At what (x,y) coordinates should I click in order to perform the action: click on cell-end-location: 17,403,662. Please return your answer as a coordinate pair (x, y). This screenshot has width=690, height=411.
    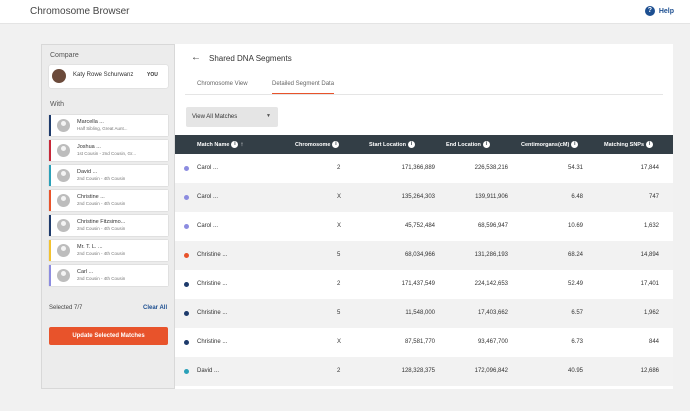
    Looking at the image, I should click on (492, 313).